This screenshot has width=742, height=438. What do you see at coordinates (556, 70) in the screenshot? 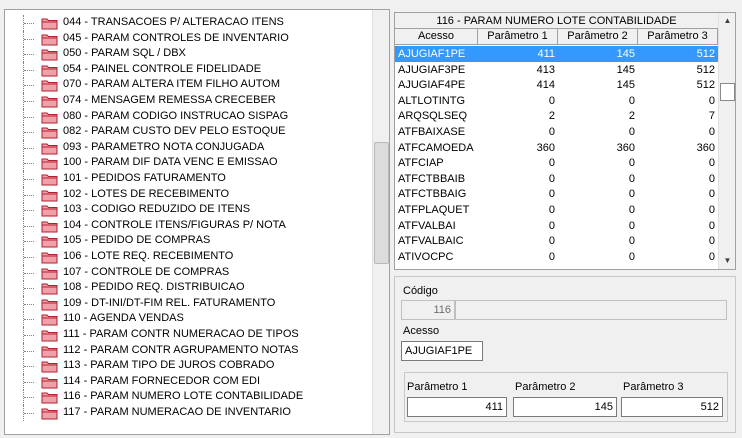
I see `table-row: AJUGIAF3PE 413 145 512` at bounding box center [556, 70].